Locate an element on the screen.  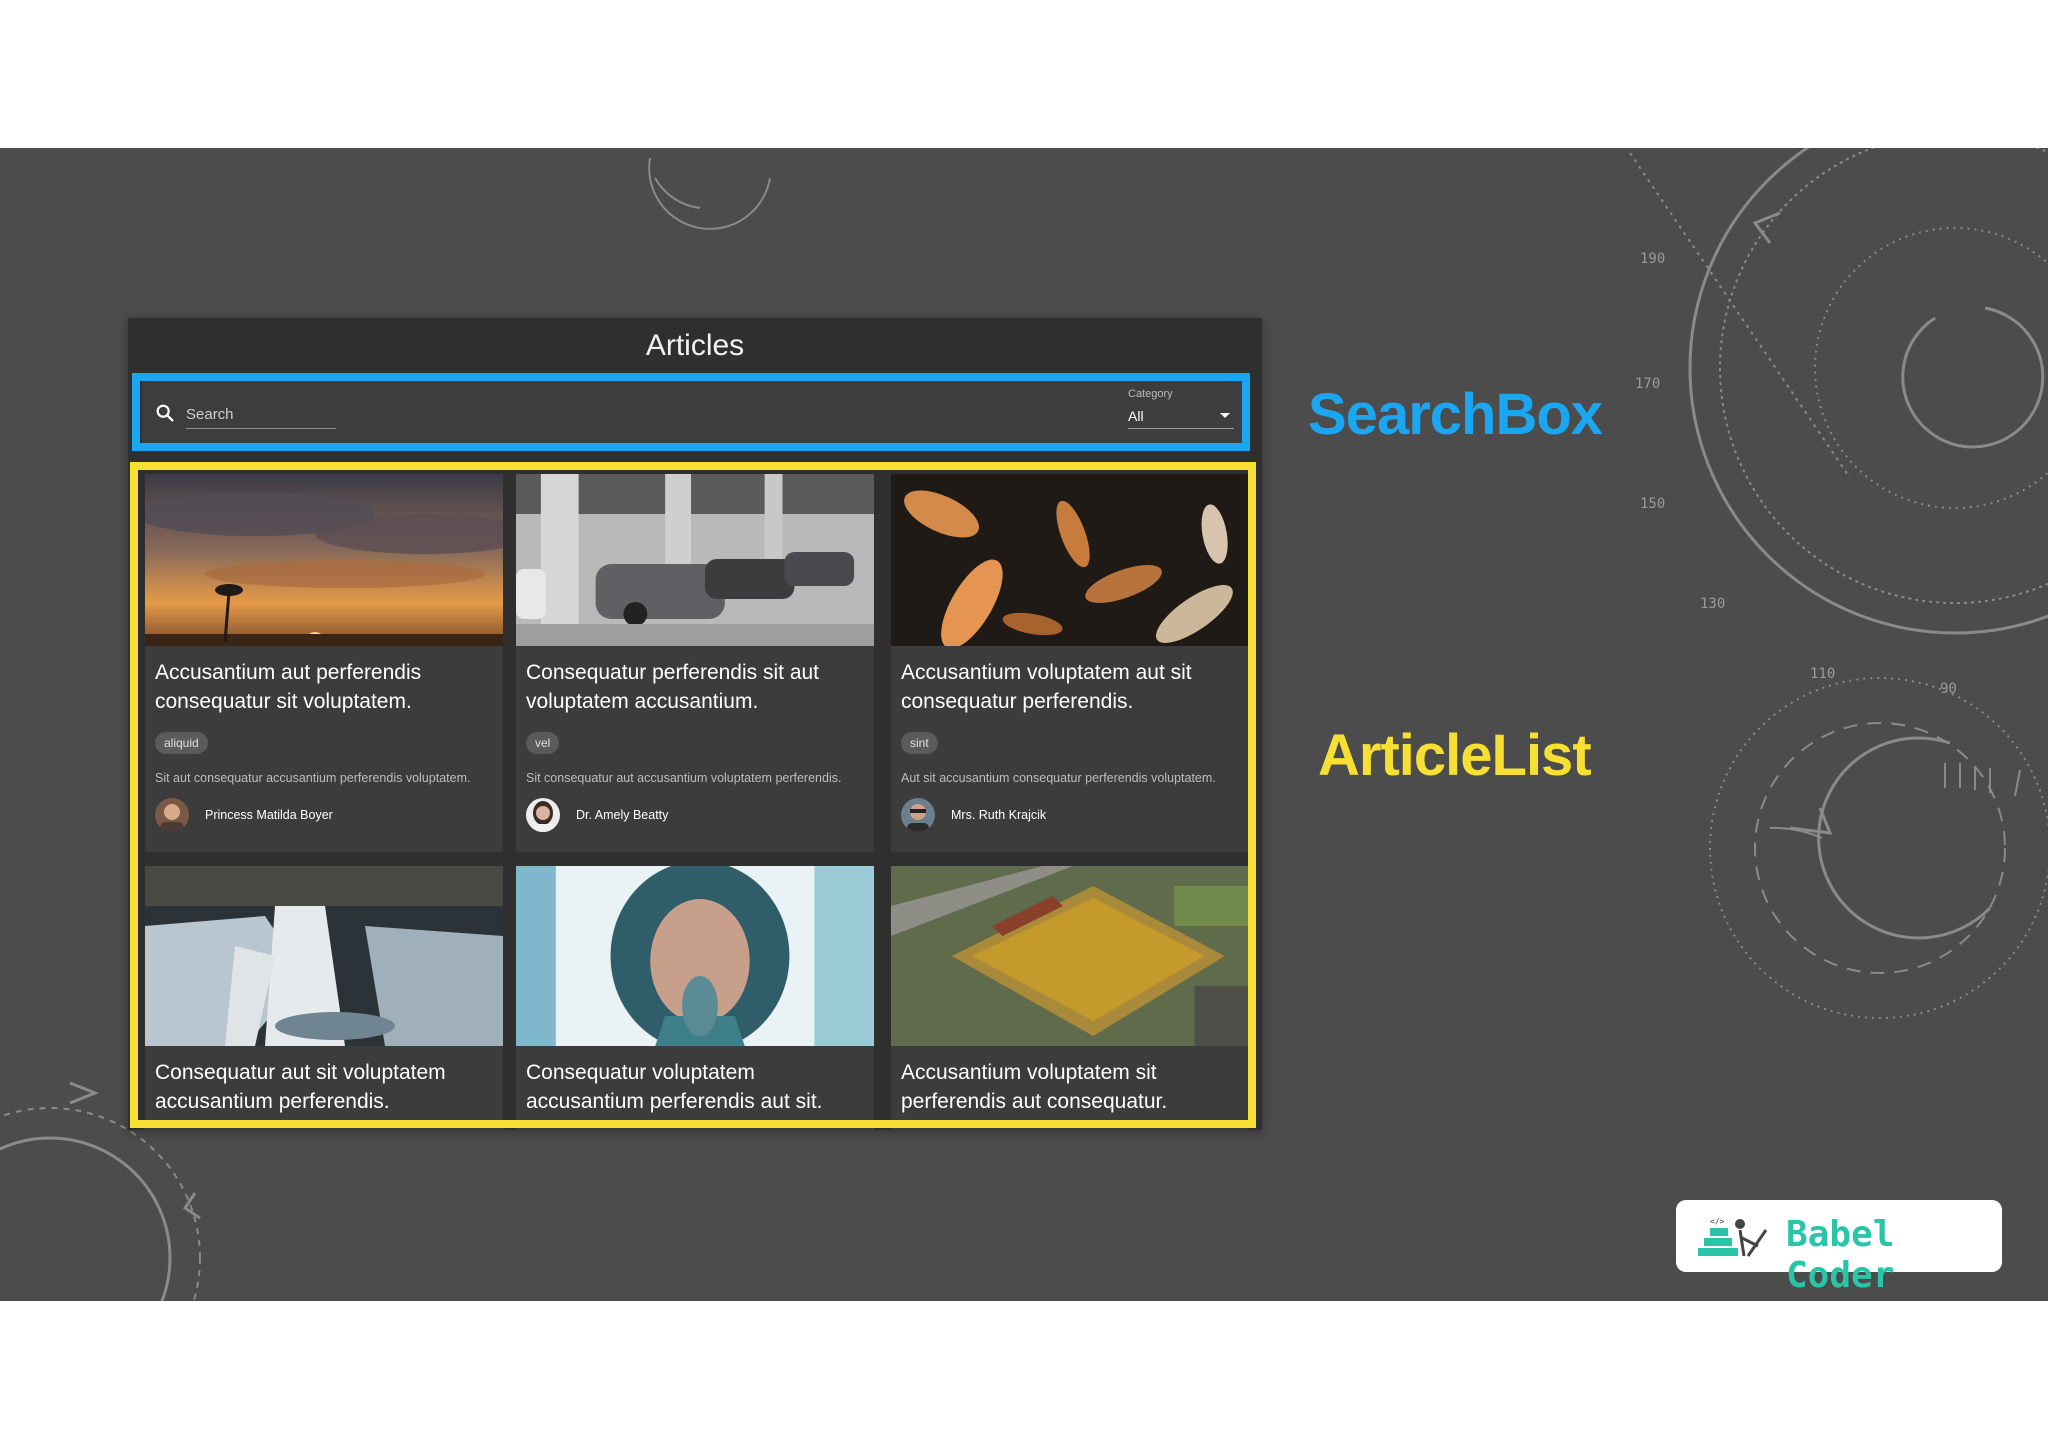
article-tag: vel is located at coordinates (543, 743).